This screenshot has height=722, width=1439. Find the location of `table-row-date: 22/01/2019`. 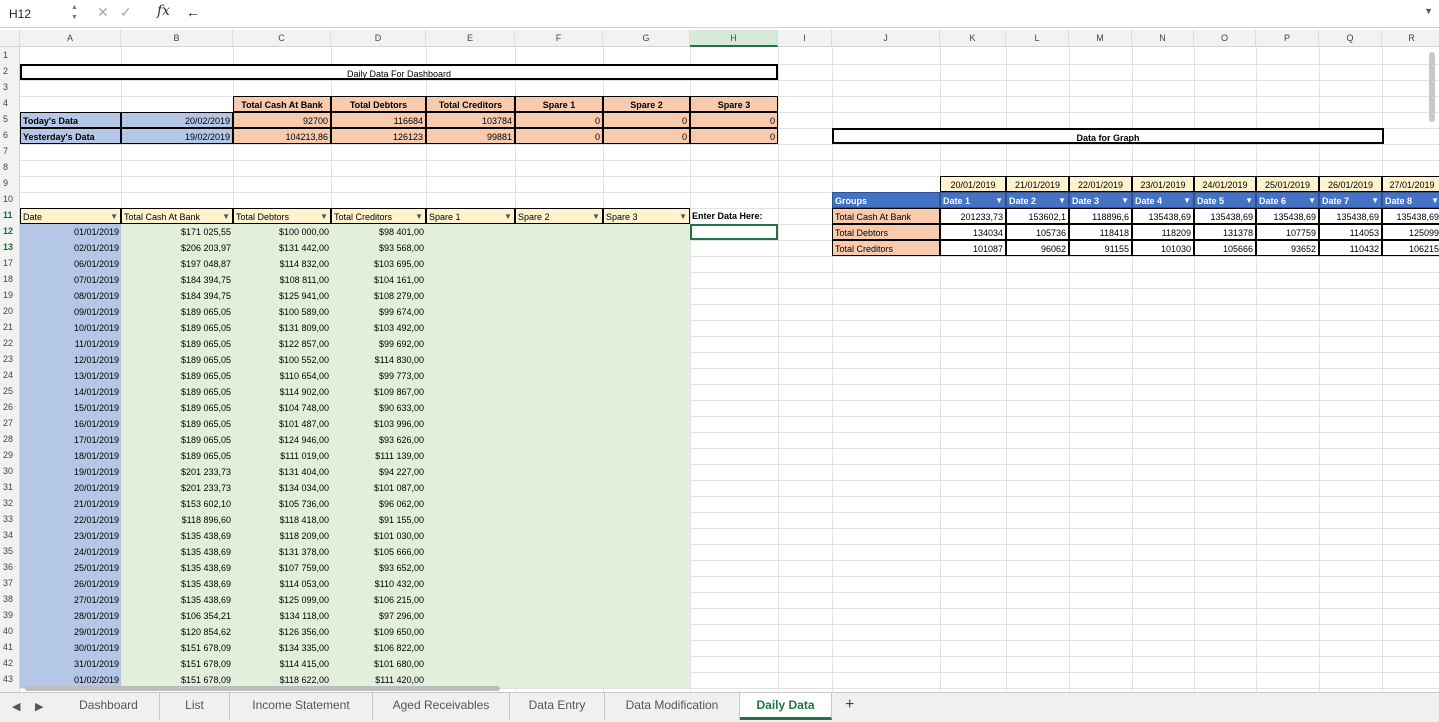

table-row-date: 22/01/2019 is located at coordinates (70, 520).